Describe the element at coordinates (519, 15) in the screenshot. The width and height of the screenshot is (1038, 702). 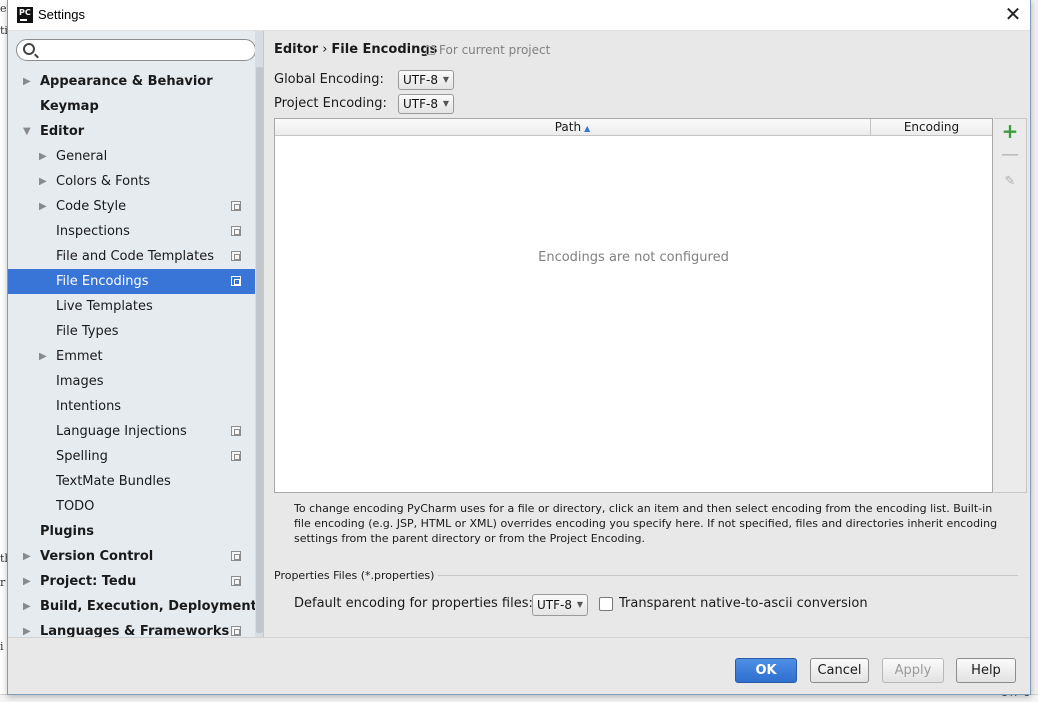
I see `title-bar: PC Settings ✕` at that location.